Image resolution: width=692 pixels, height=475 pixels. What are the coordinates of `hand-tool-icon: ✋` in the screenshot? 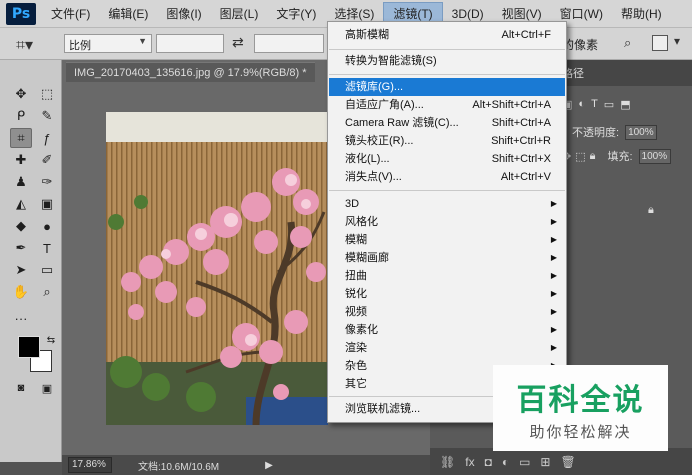 It's located at (21, 292).